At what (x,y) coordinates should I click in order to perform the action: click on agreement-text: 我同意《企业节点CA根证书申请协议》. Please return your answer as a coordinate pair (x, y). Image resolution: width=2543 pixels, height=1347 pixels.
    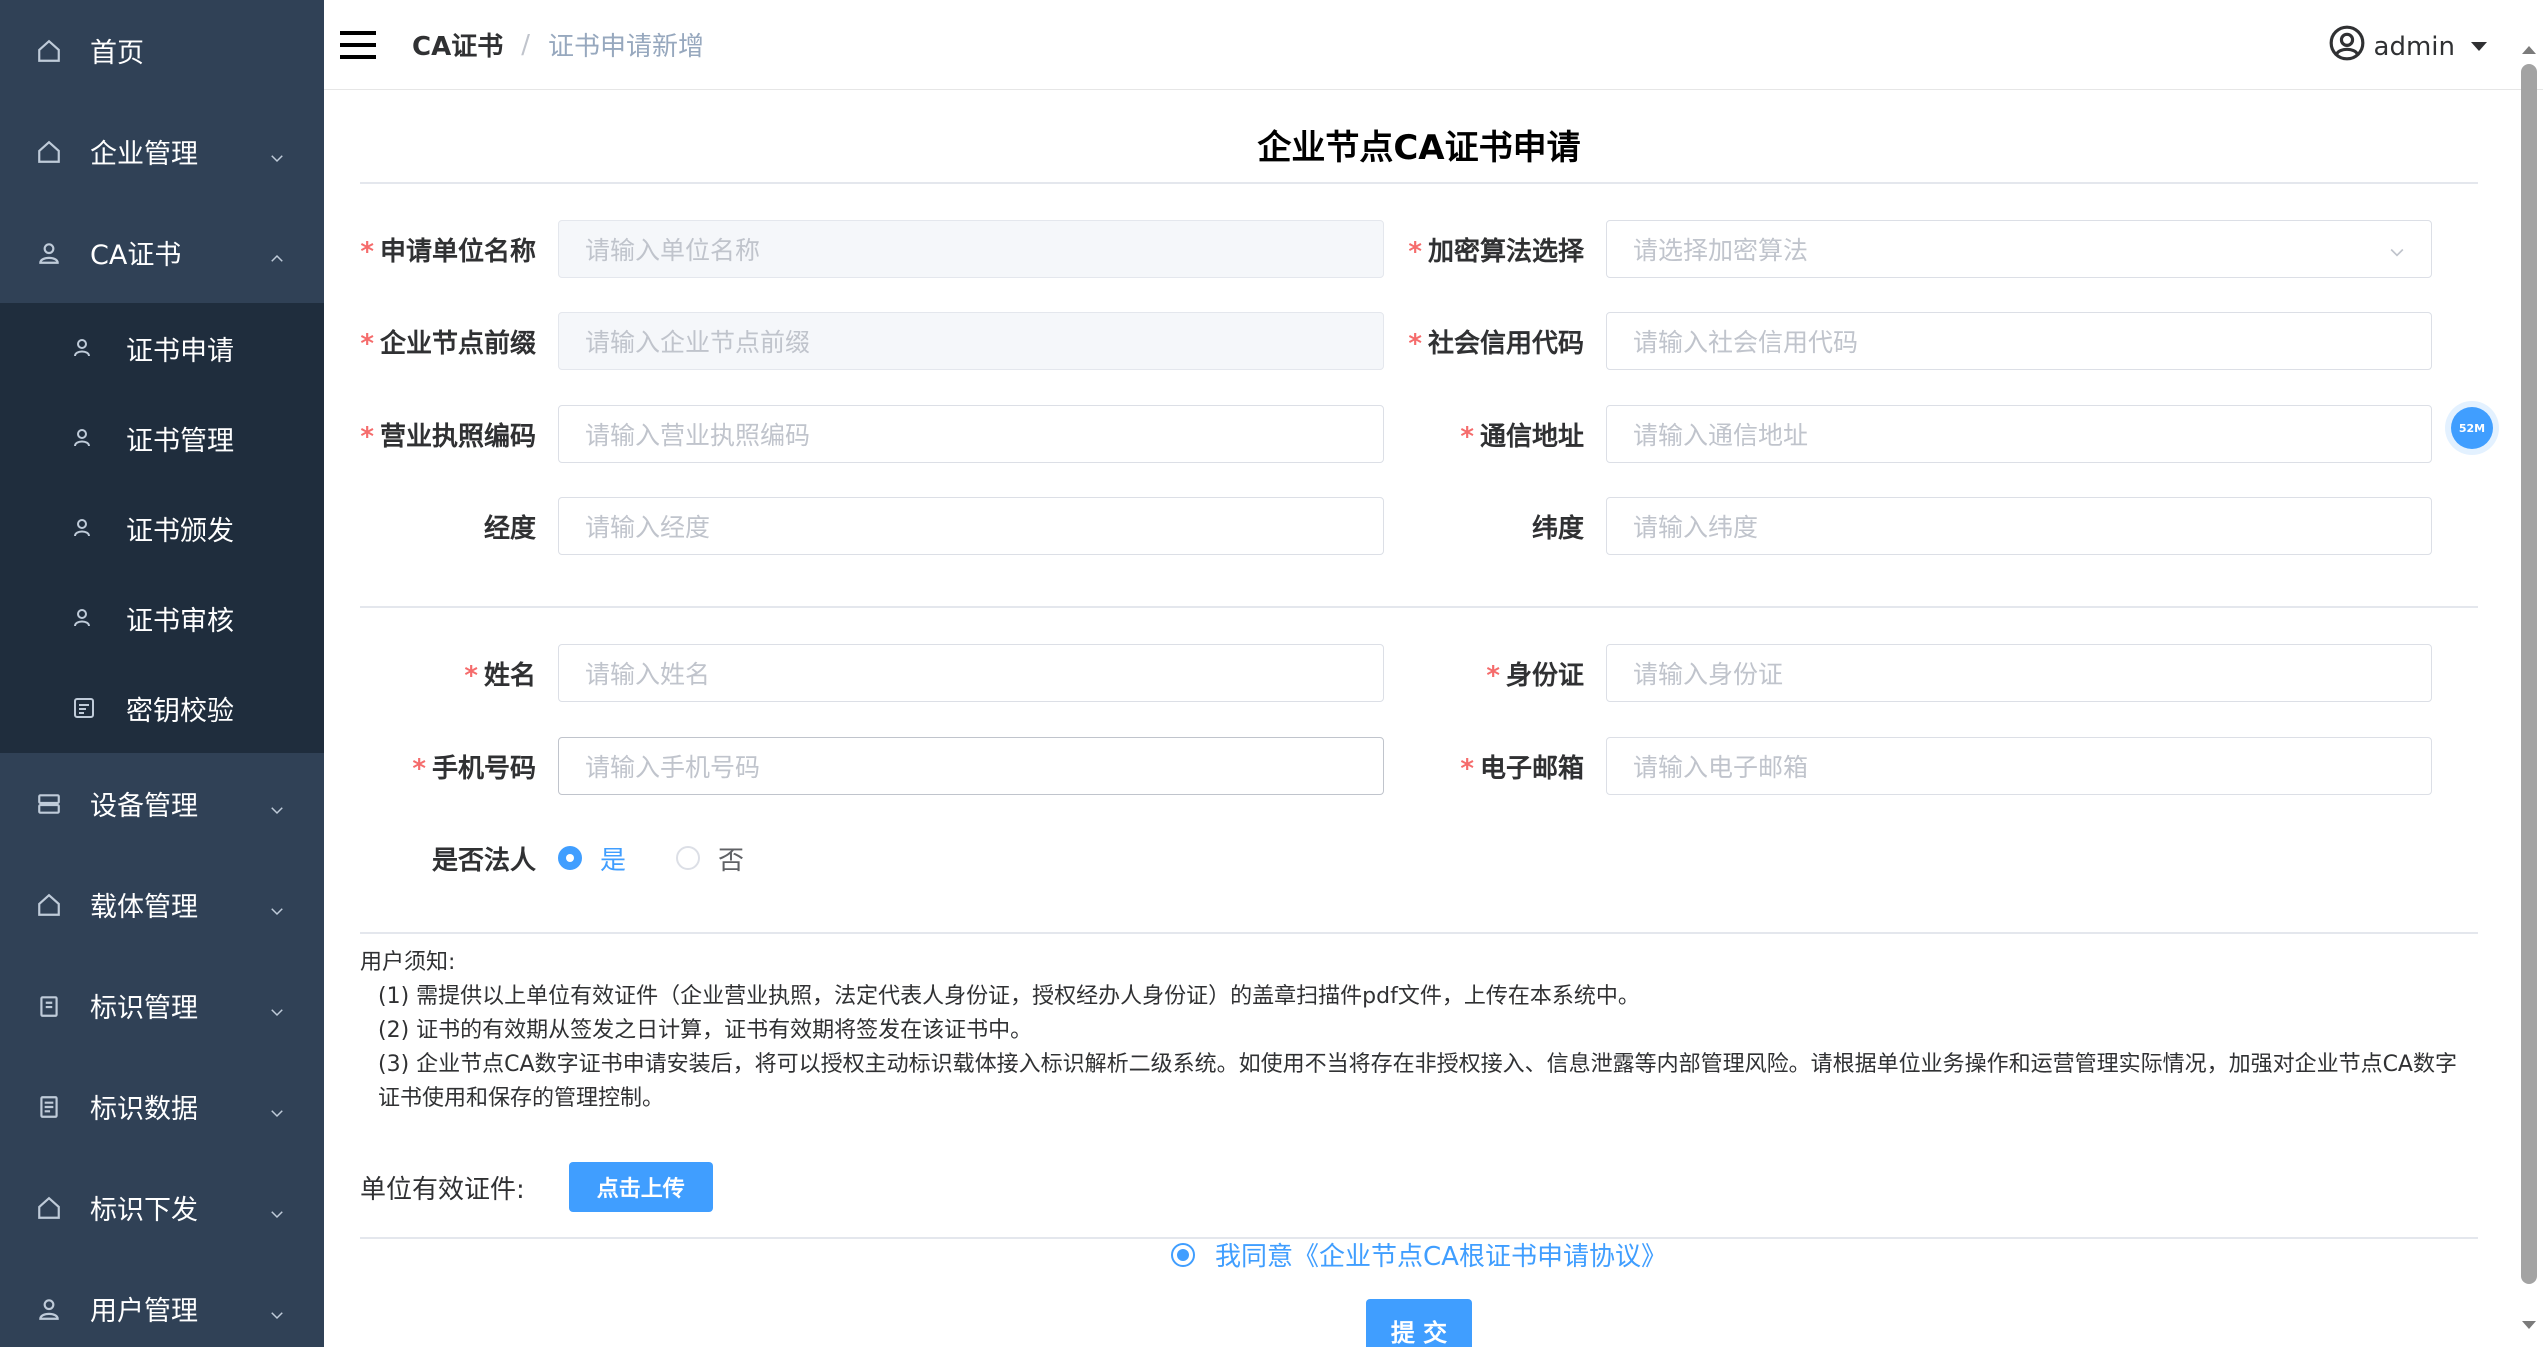
    Looking at the image, I should click on (1441, 1254).